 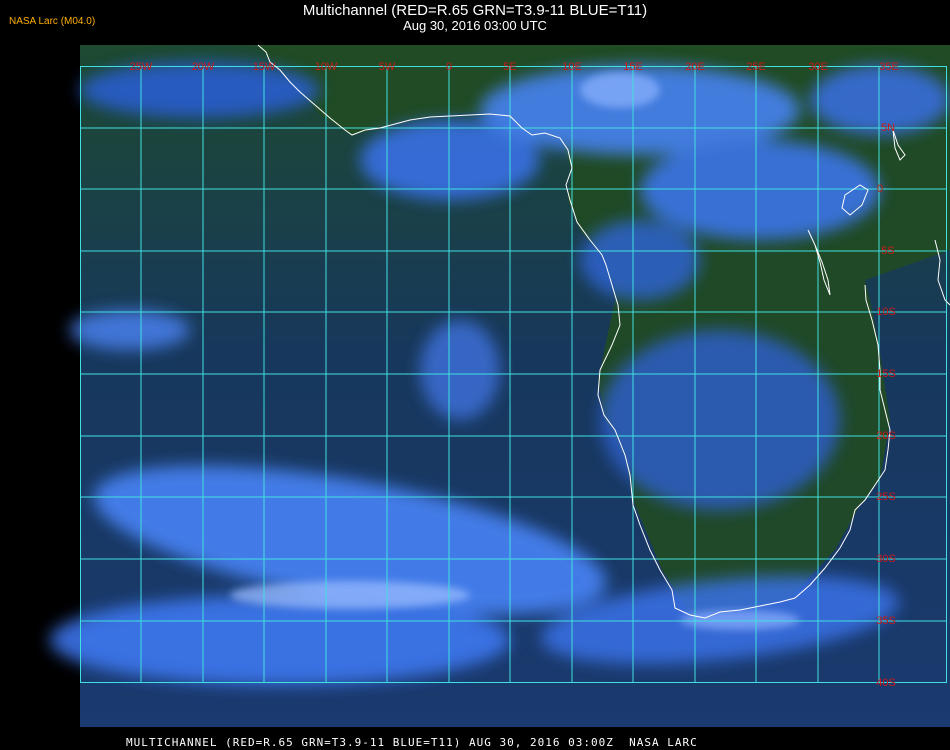 I want to click on lat-label: 40S, so click(x=886, y=683).